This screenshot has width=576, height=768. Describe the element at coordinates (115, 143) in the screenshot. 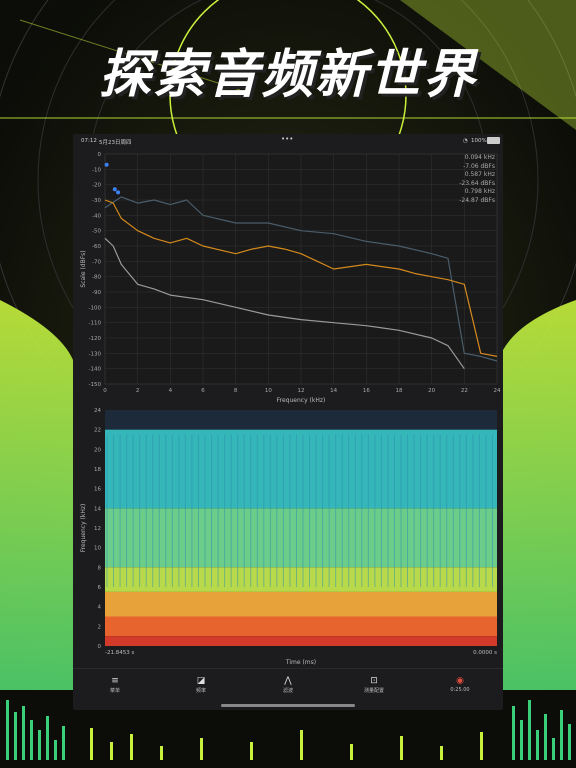

I see `status-date: 5月23日周四` at that location.